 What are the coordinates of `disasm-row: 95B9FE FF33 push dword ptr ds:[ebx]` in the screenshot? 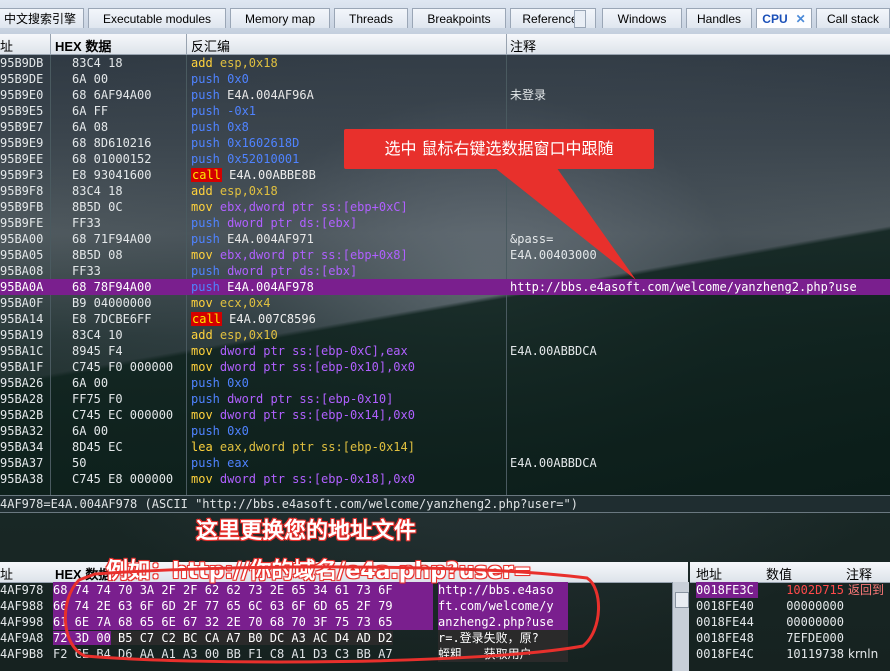 It's located at (445, 223).